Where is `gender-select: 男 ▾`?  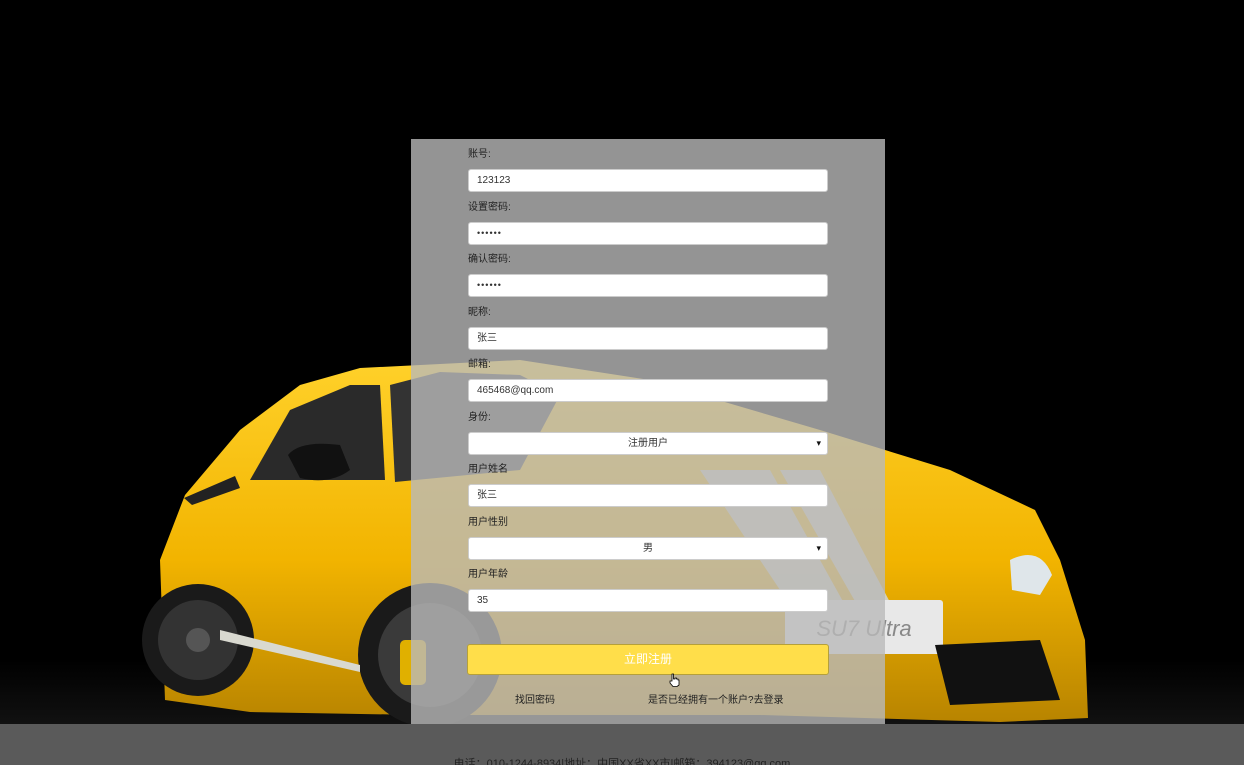
gender-select: 男 ▾ is located at coordinates (648, 548).